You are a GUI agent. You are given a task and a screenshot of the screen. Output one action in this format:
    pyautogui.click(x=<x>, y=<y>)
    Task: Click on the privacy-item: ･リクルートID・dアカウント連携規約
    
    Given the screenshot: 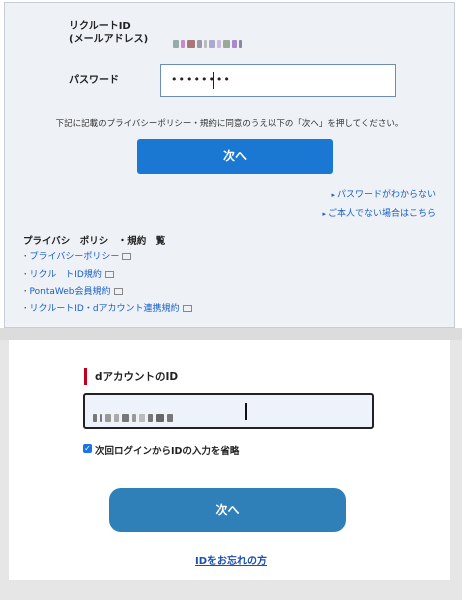 What is the action you would take?
    pyautogui.click(x=107, y=307)
    